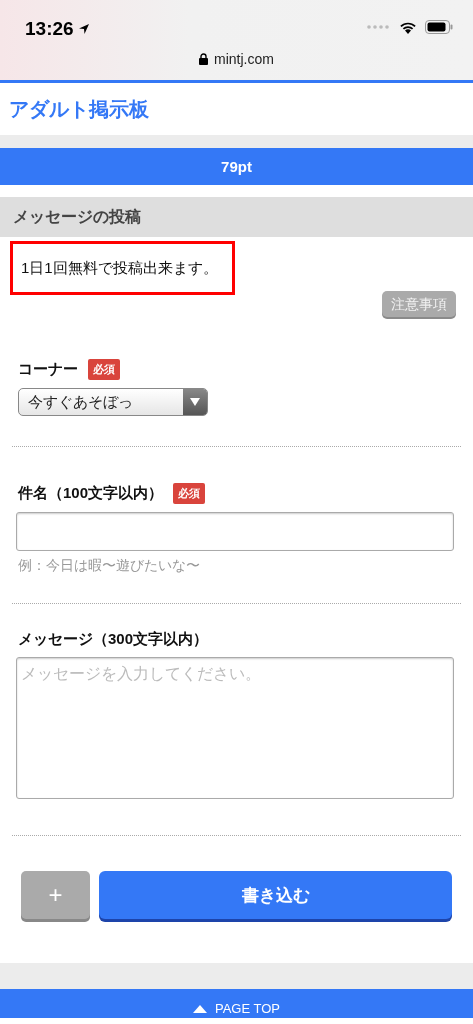 The image size is (473, 1024). Describe the element at coordinates (439, 27) in the screenshot. I see `battery-icon` at that location.